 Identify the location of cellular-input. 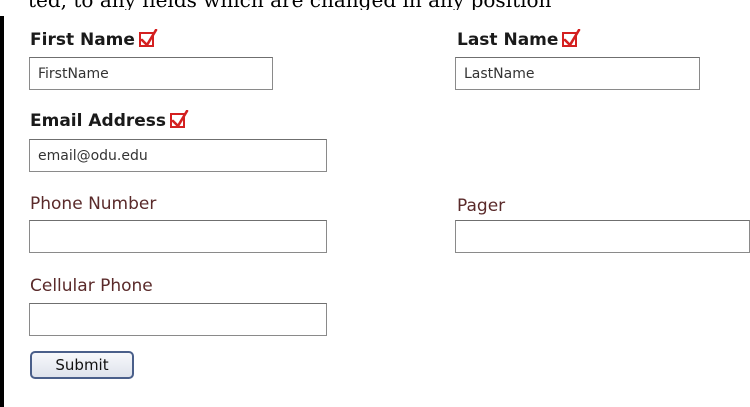
(178, 319).